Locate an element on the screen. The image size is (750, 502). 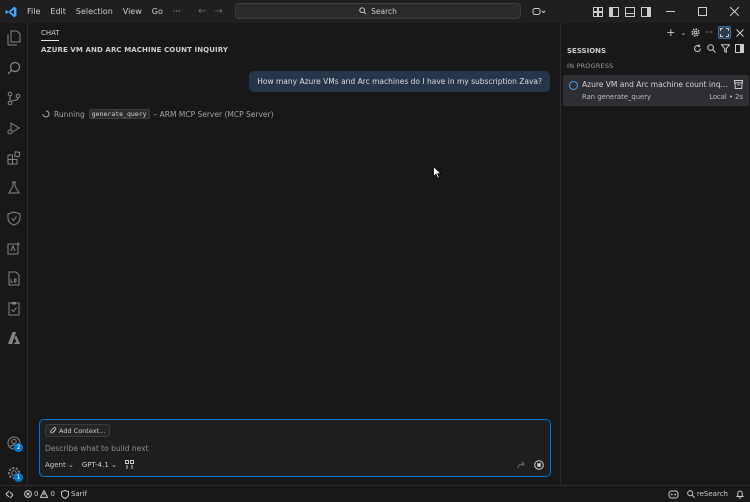
chat-title: AZURE VM AND ARC MACHINE COUNT INQUIRY is located at coordinates (134, 50).